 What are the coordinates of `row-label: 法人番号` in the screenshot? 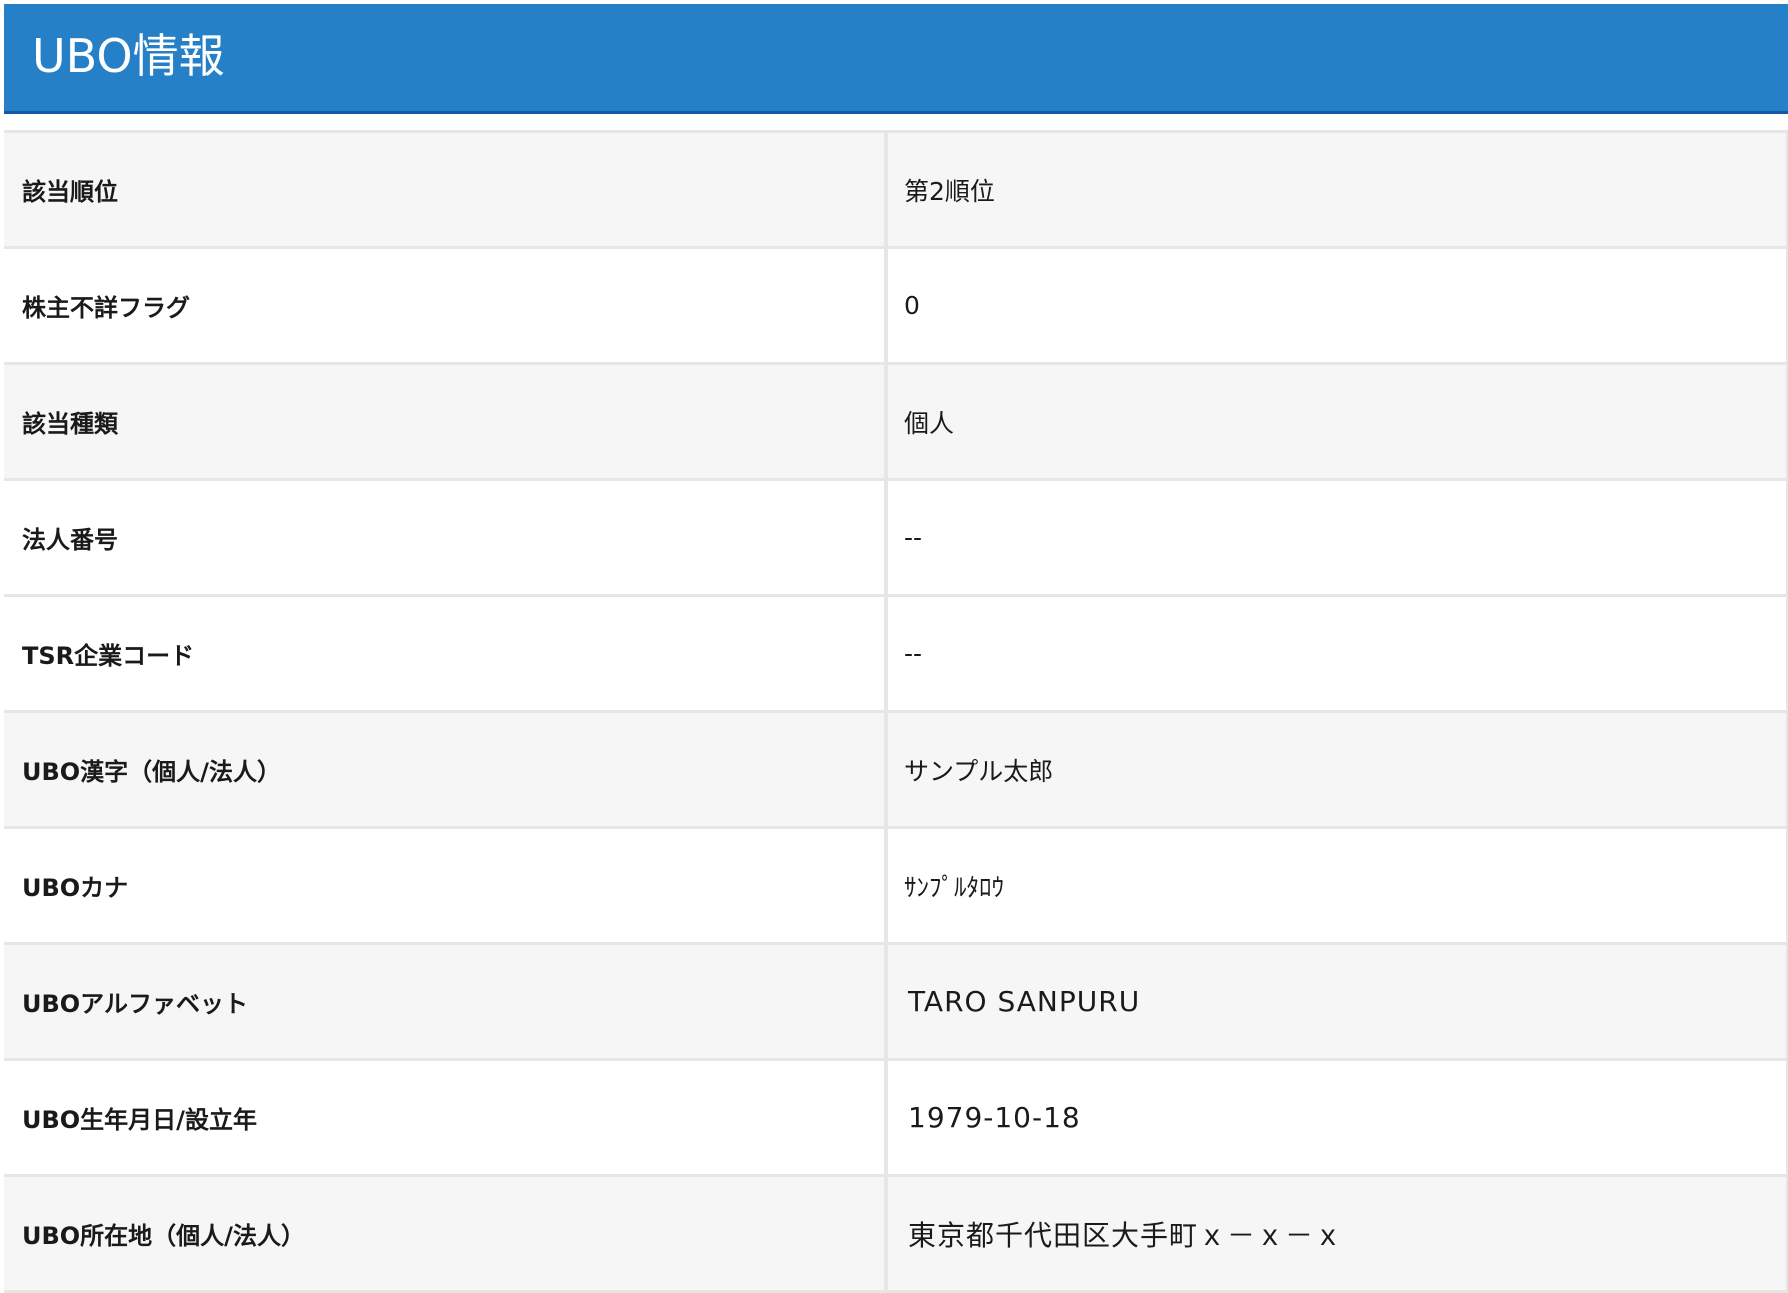 It's located at (446, 537).